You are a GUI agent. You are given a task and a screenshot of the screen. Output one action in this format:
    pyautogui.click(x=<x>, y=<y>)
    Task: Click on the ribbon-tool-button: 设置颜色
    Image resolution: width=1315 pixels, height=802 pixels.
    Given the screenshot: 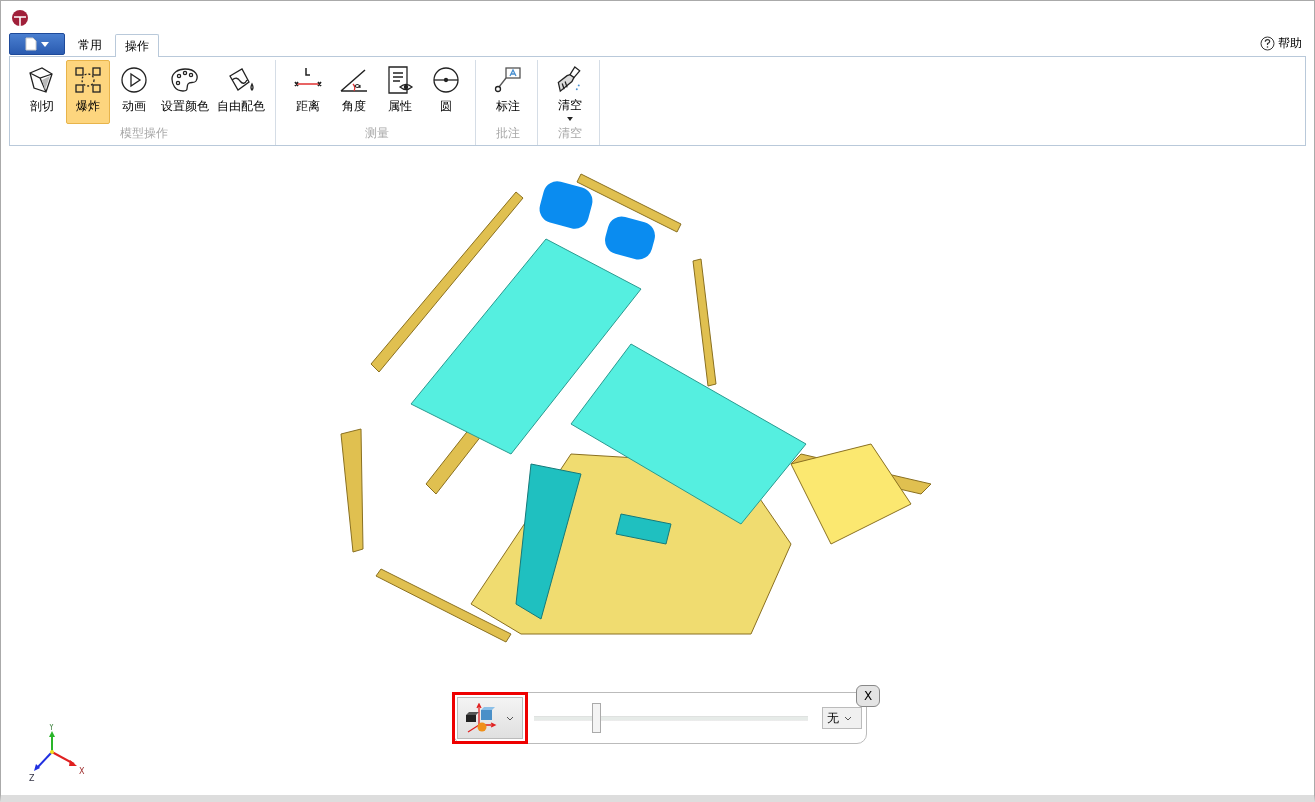 What is the action you would take?
    pyautogui.click(x=185, y=92)
    